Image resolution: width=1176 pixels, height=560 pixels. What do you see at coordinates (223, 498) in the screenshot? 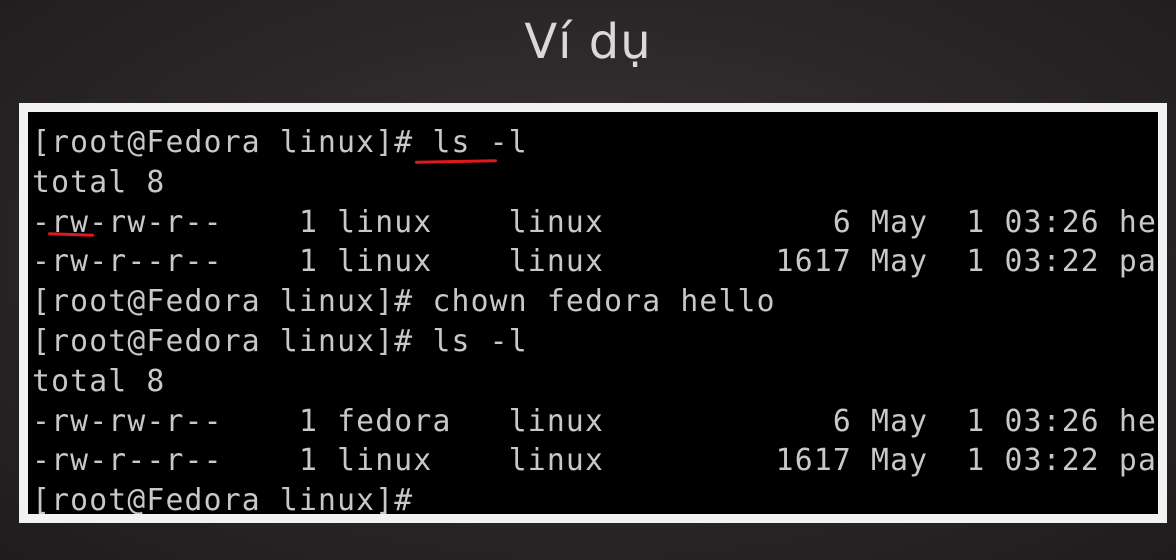
I see `terminal-line-prompt-empty: [root@Fedora linux]#` at bounding box center [223, 498].